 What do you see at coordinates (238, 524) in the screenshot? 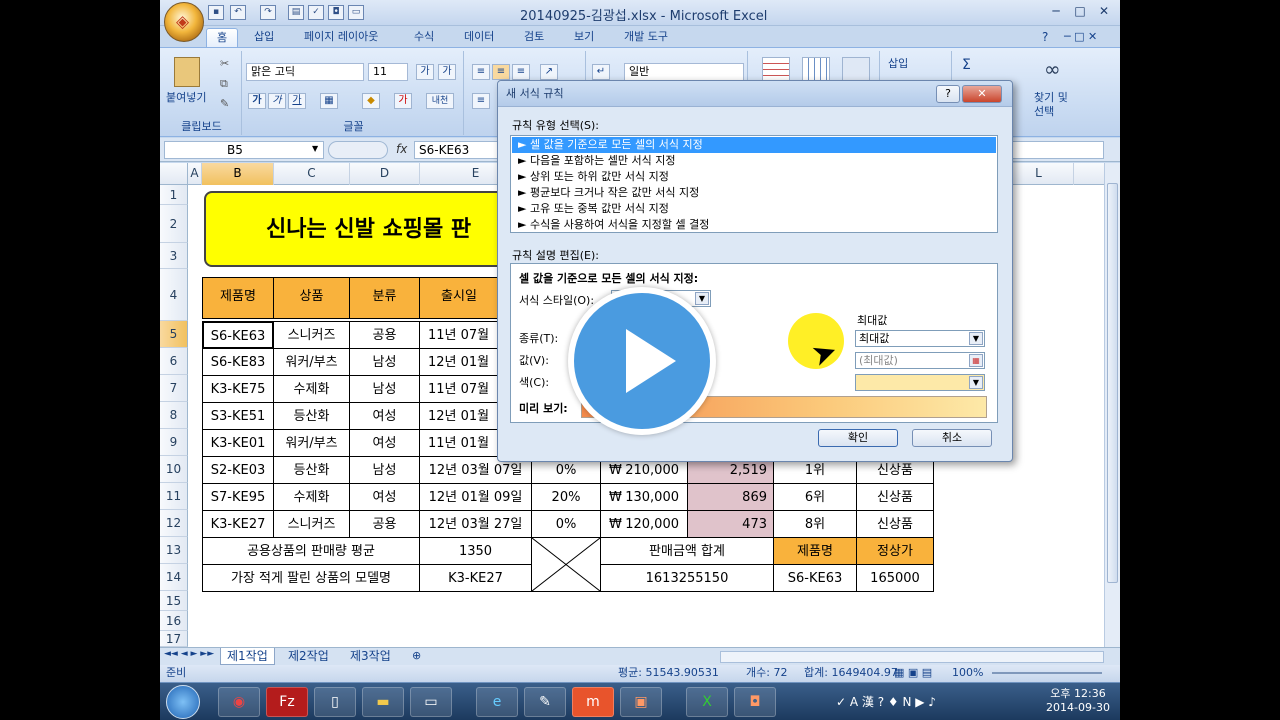
I see `cell-b12: K3-KE27` at bounding box center [238, 524].